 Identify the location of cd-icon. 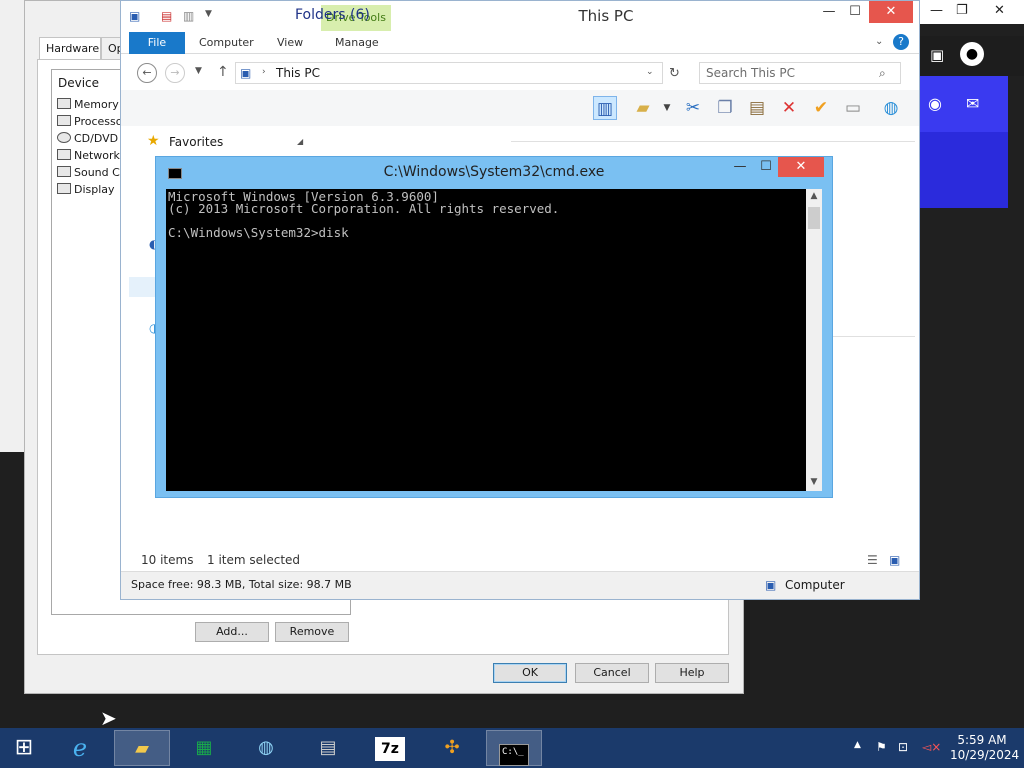
(64, 137).